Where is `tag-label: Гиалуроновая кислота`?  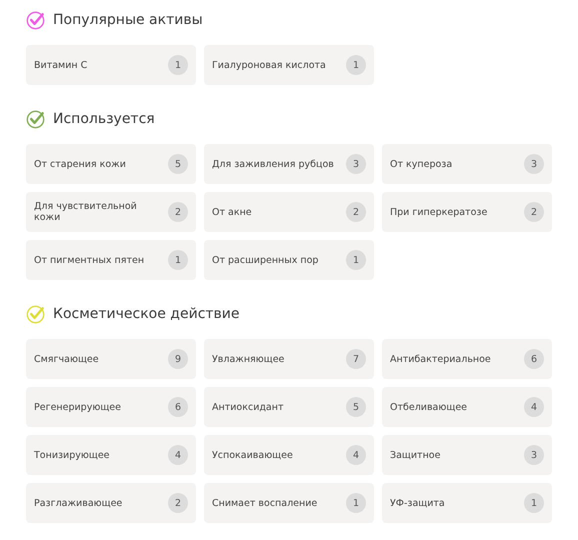 tag-label: Гиалуроновая кислота is located at coordinates (269, 65).